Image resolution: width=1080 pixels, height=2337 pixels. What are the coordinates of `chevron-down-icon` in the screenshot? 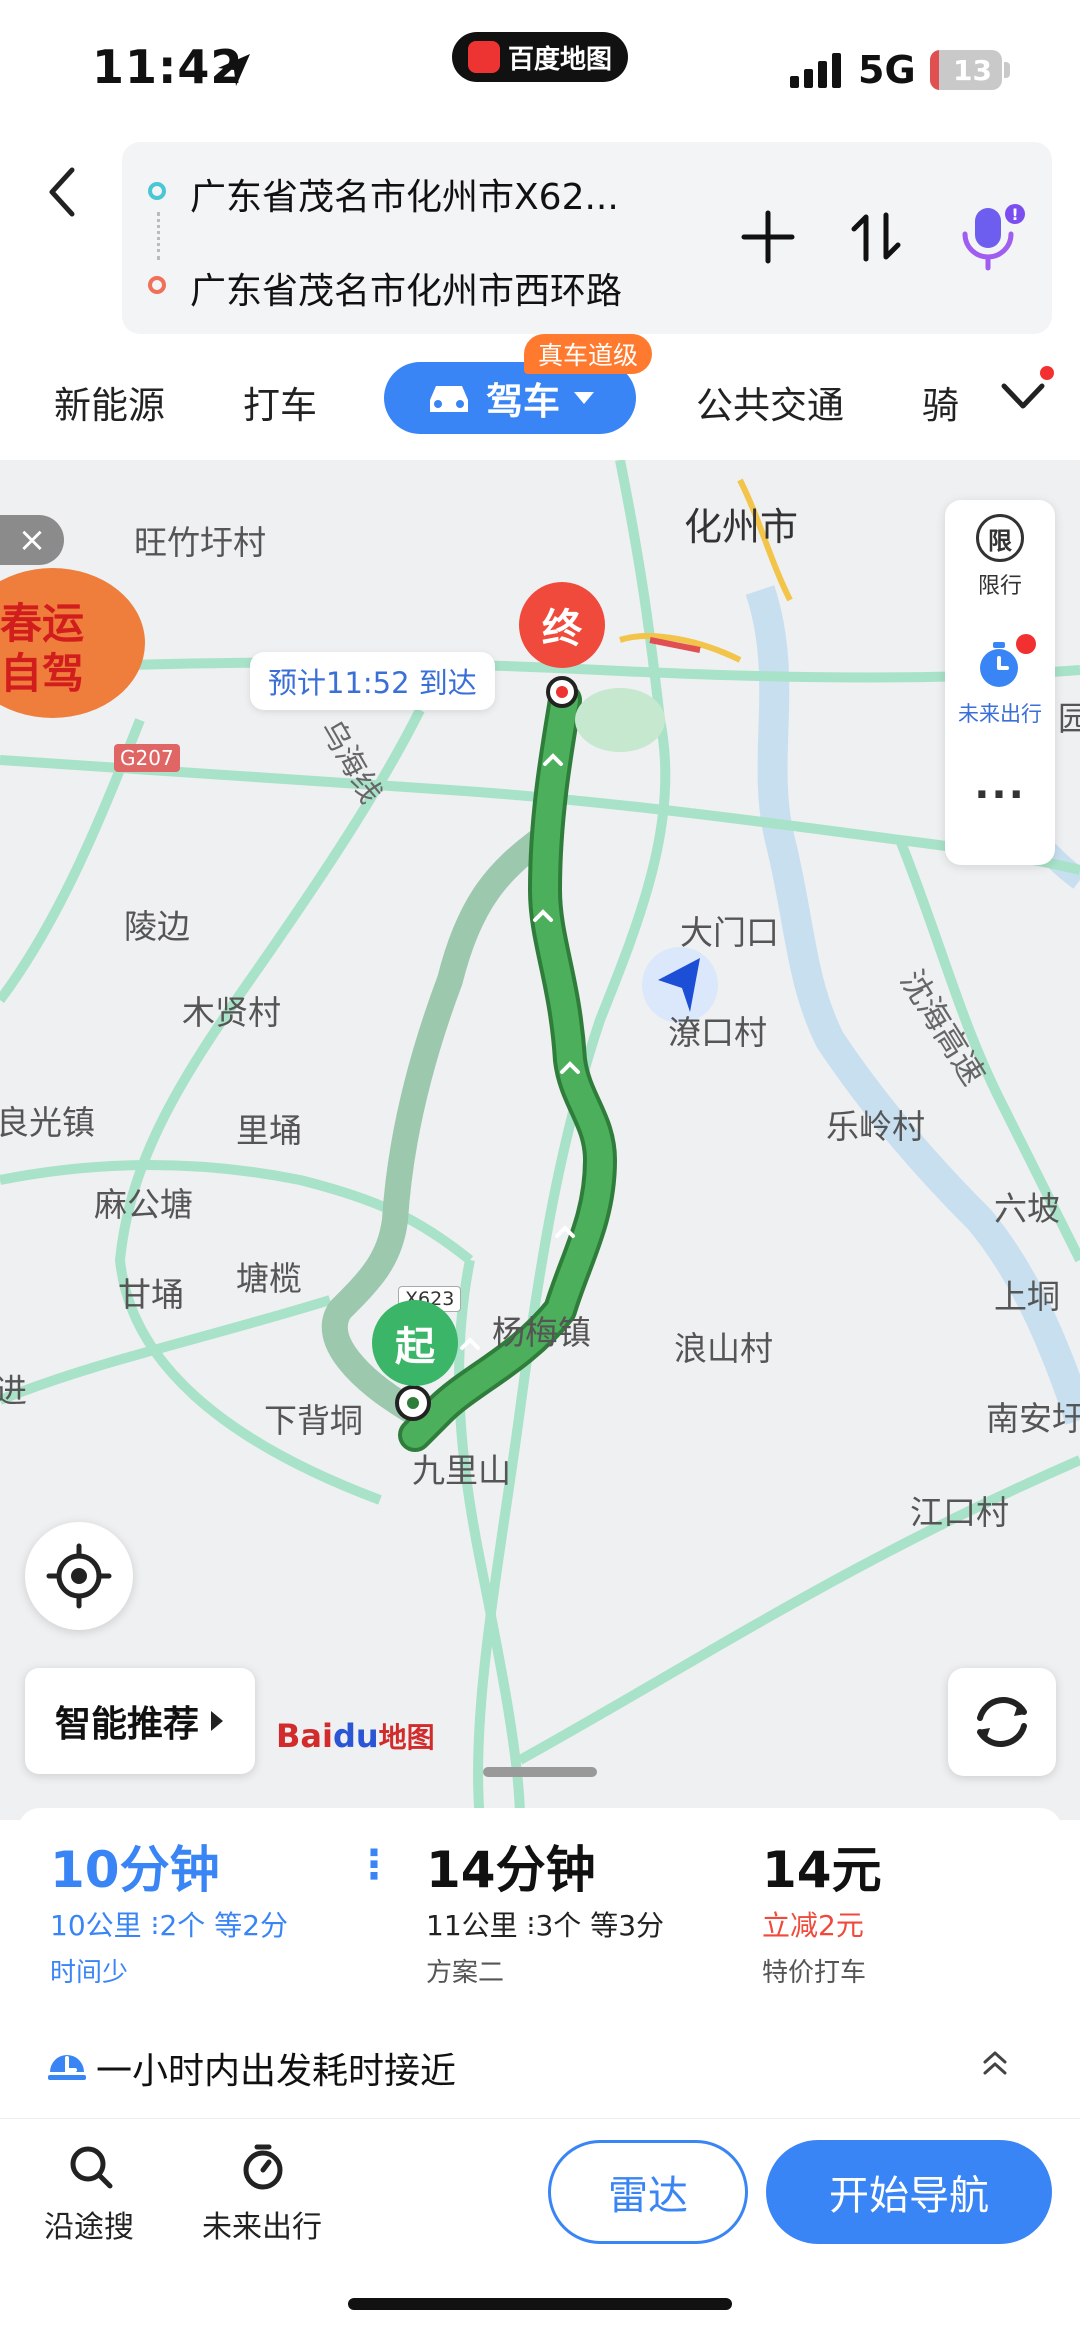 It's located at (584, 398).